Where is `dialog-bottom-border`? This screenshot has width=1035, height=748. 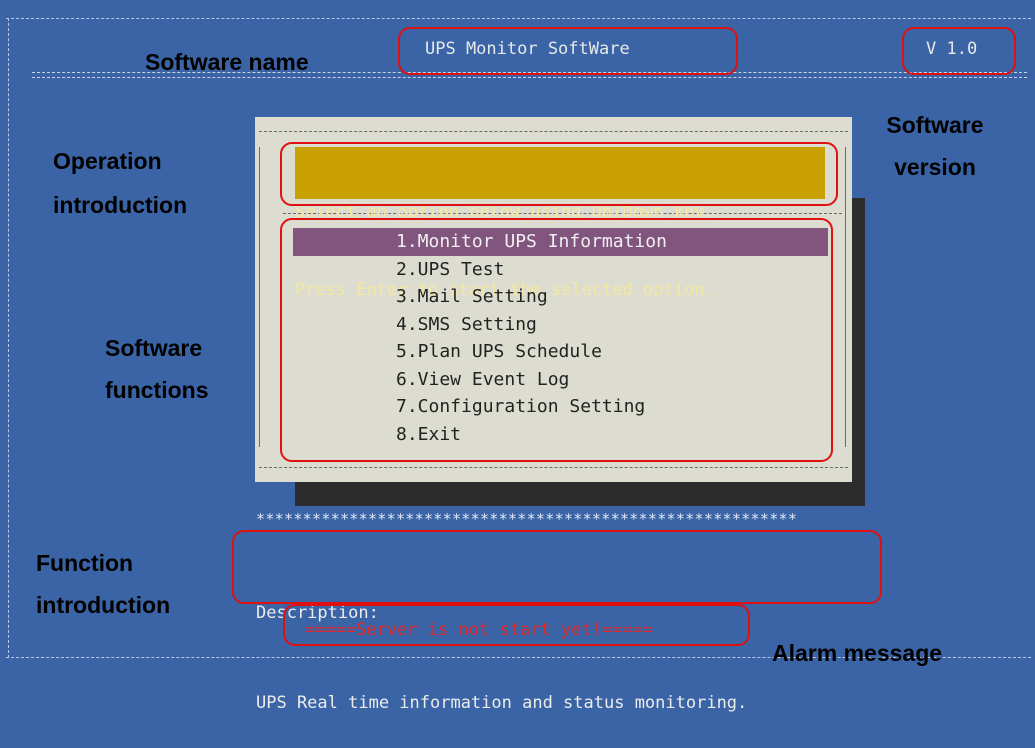
dialog-bottom-border is located at coordinates (553, 467).